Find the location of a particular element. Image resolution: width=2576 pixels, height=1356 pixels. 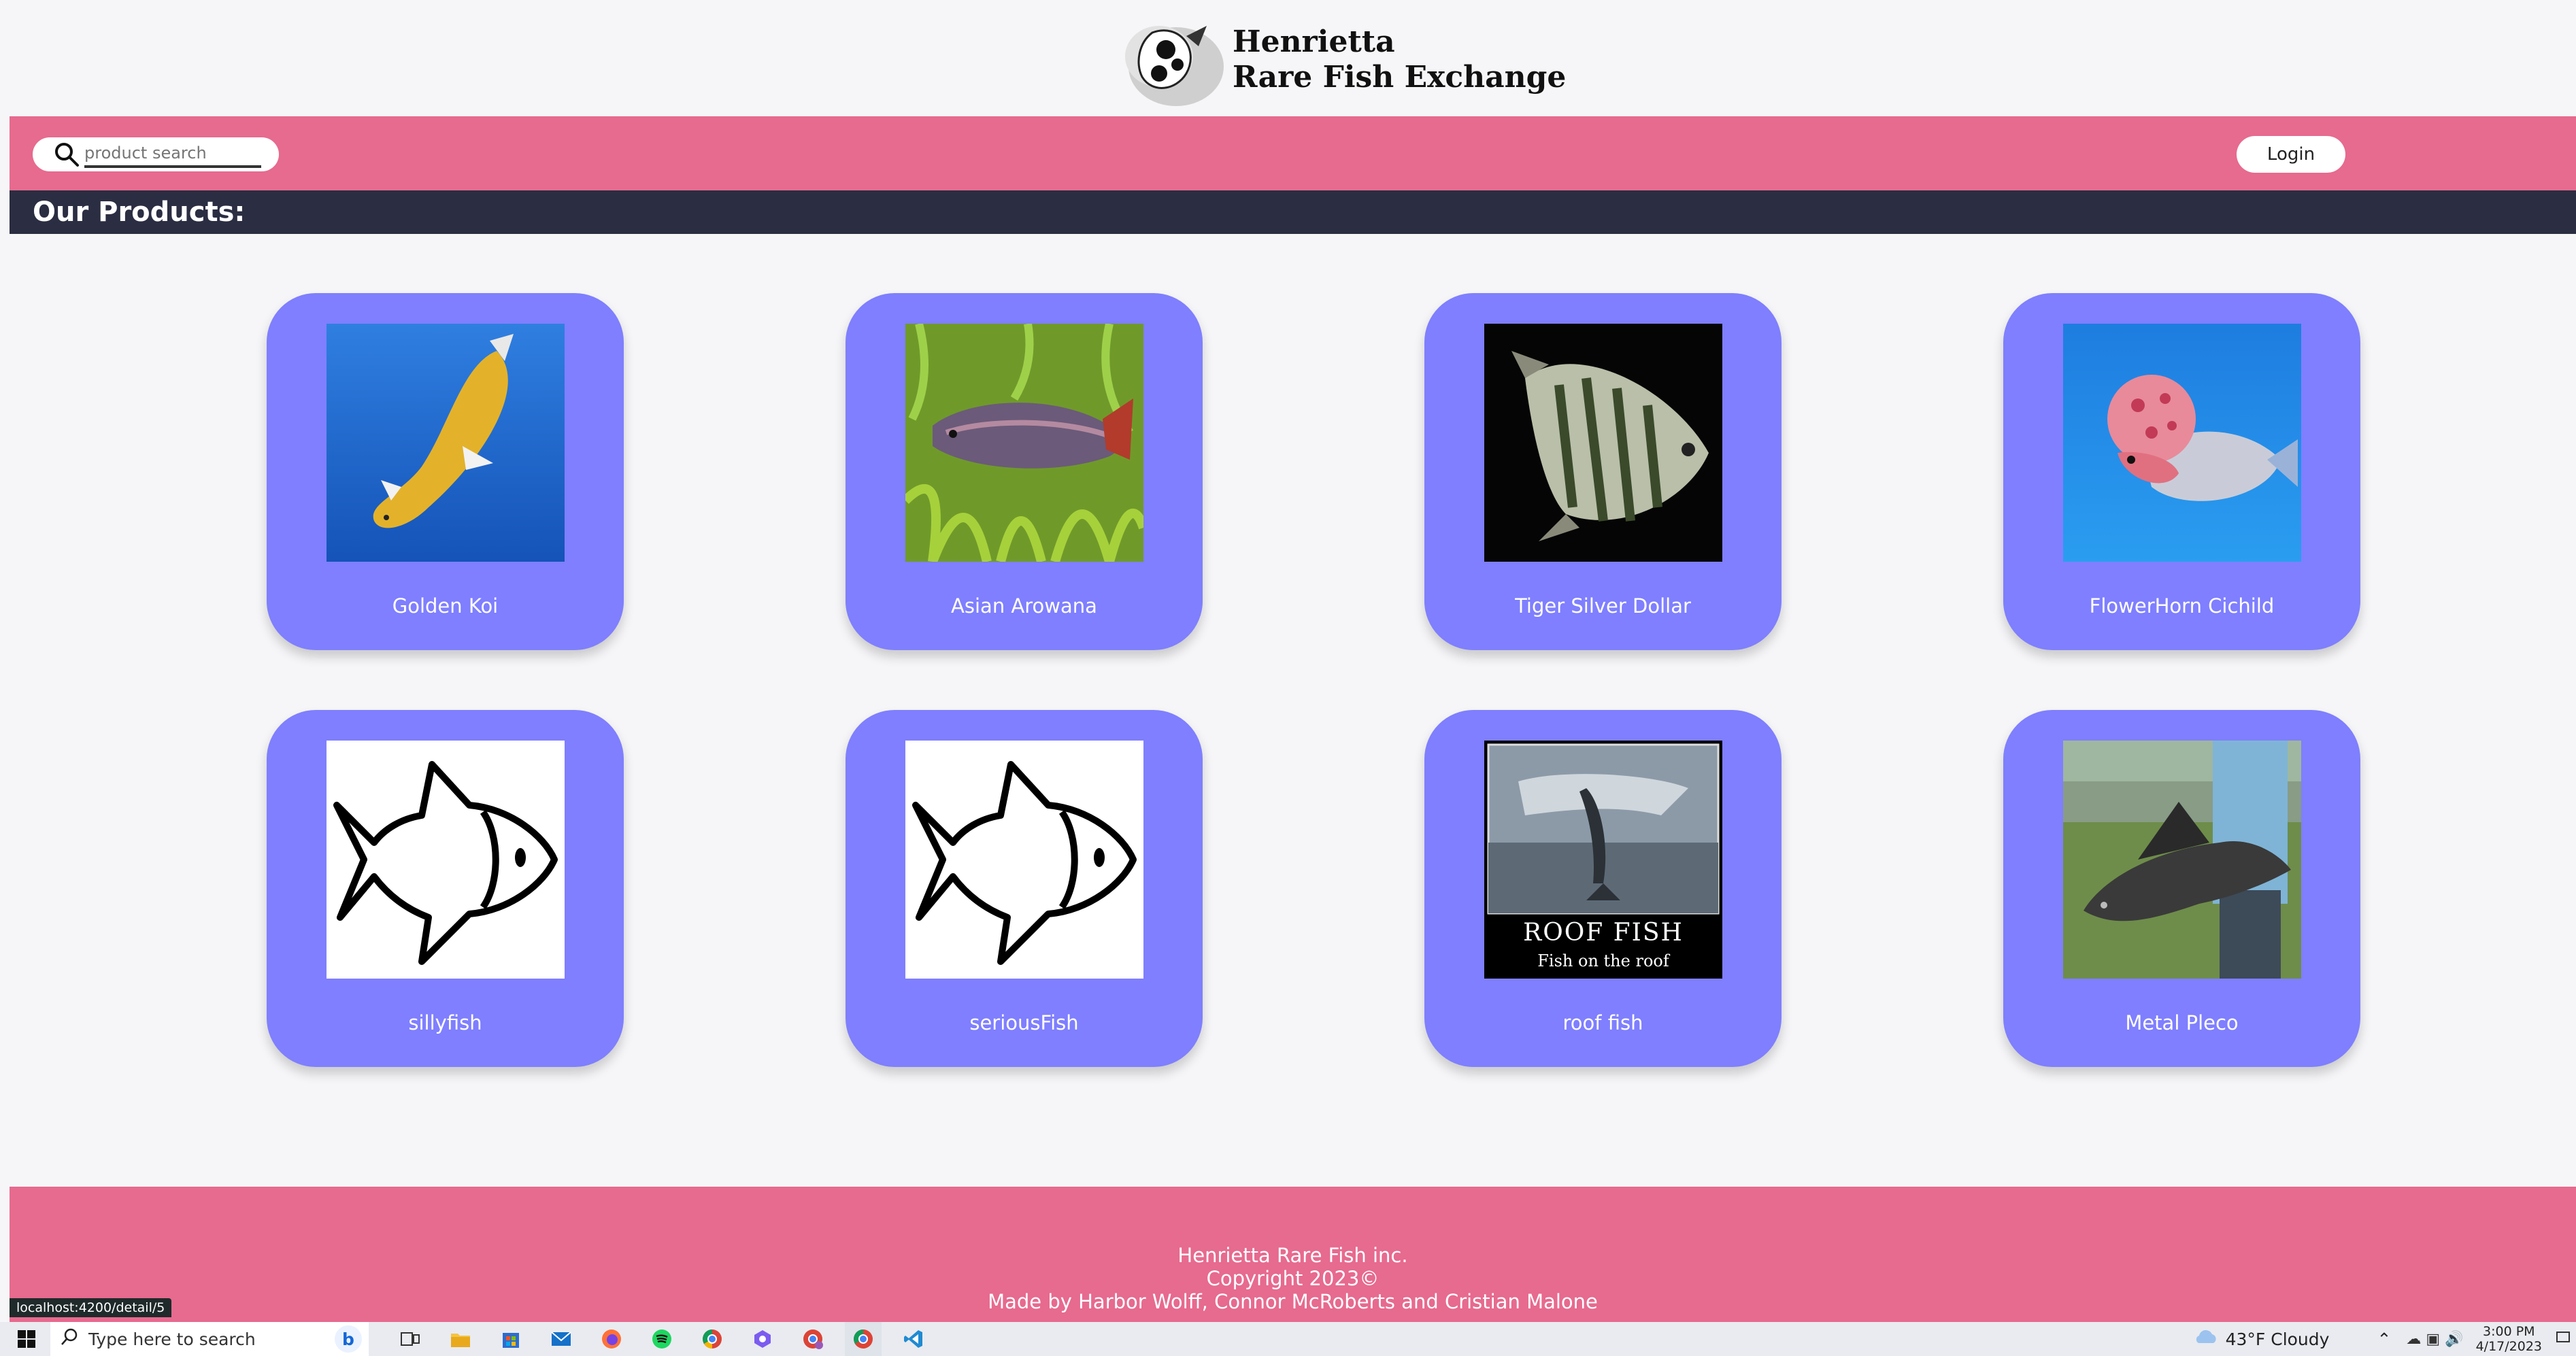

product-name: seriousFish is located at coordinates (1024, 1023).